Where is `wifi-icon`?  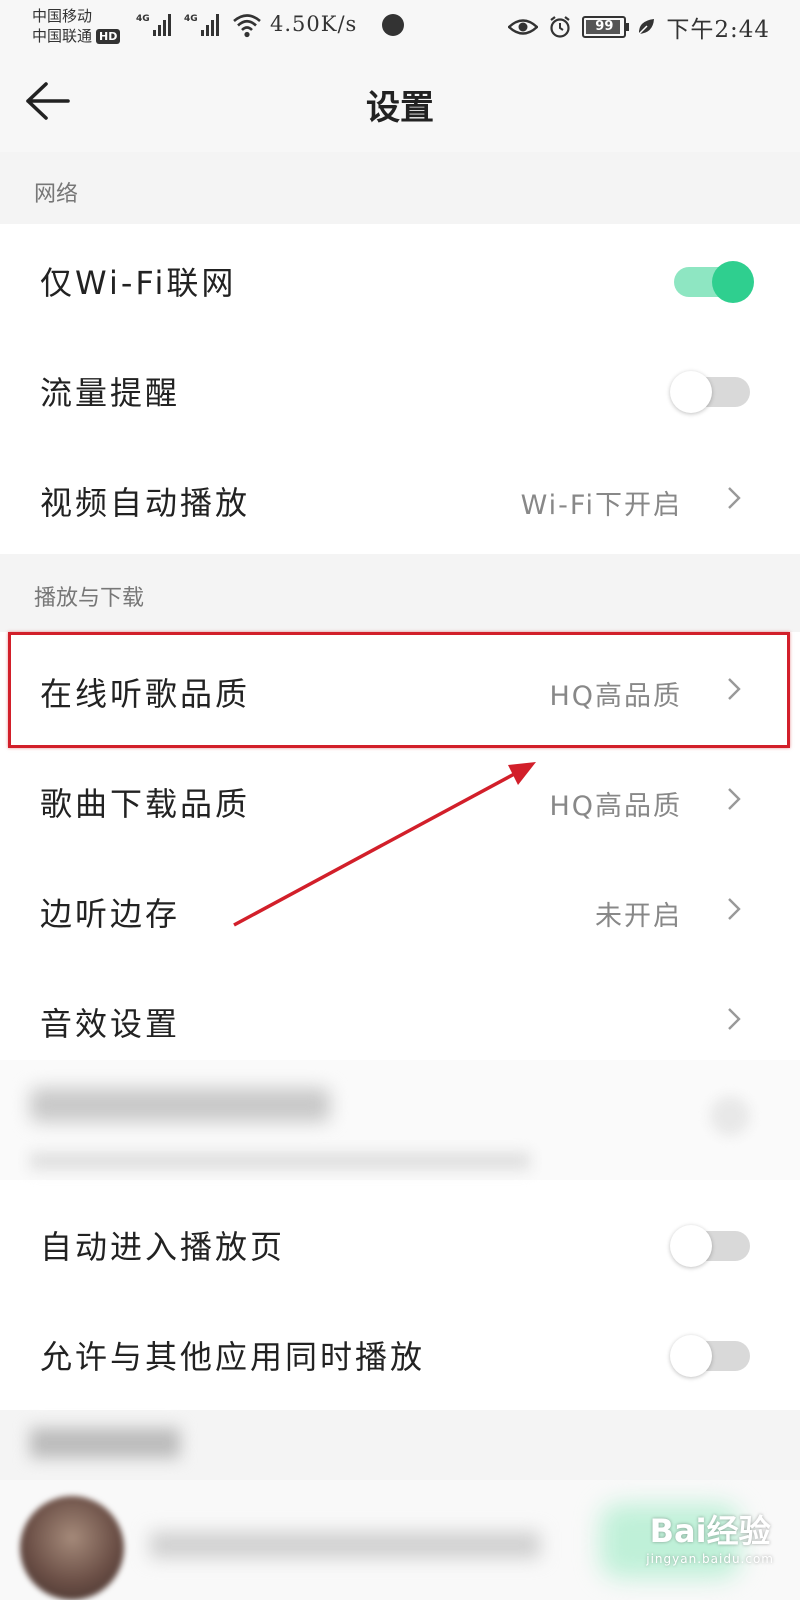
wifi-icon is located at coordinates (247, 26).